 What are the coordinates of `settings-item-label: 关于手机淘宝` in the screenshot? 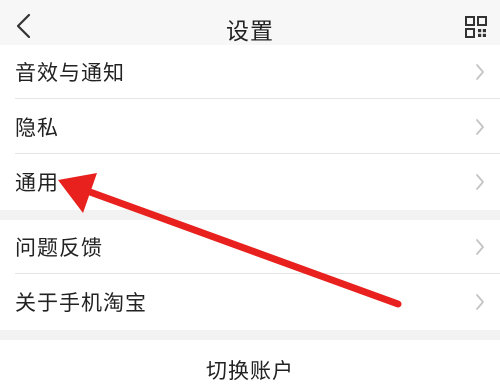 It's located at (81, 303).